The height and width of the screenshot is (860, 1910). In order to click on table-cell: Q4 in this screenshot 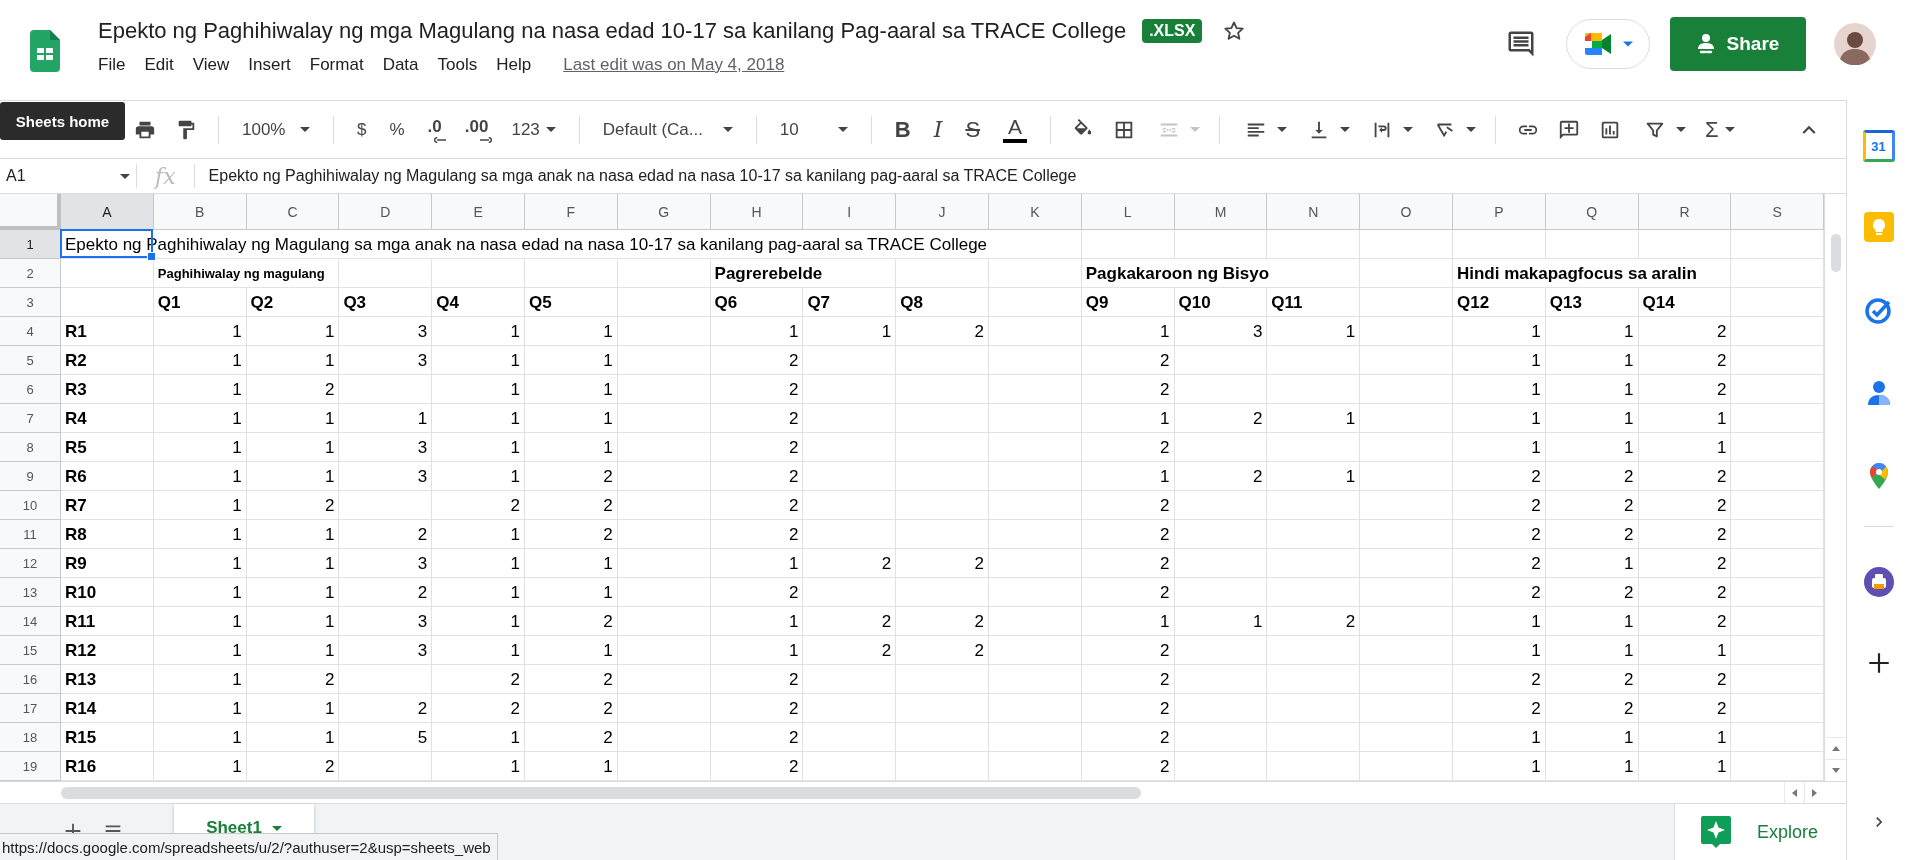, I will do `click(478, 302)`.